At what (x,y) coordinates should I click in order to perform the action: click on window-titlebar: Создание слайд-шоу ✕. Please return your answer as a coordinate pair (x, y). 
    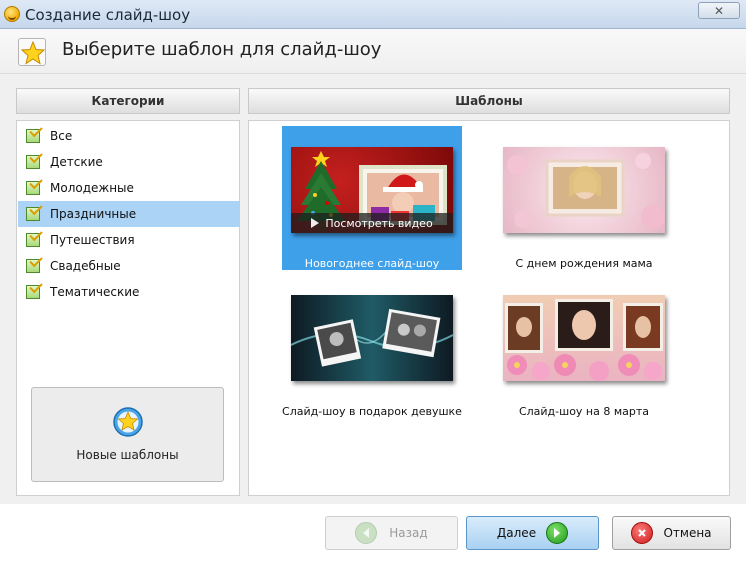
    Looking at the image, I should click on (373, 14).